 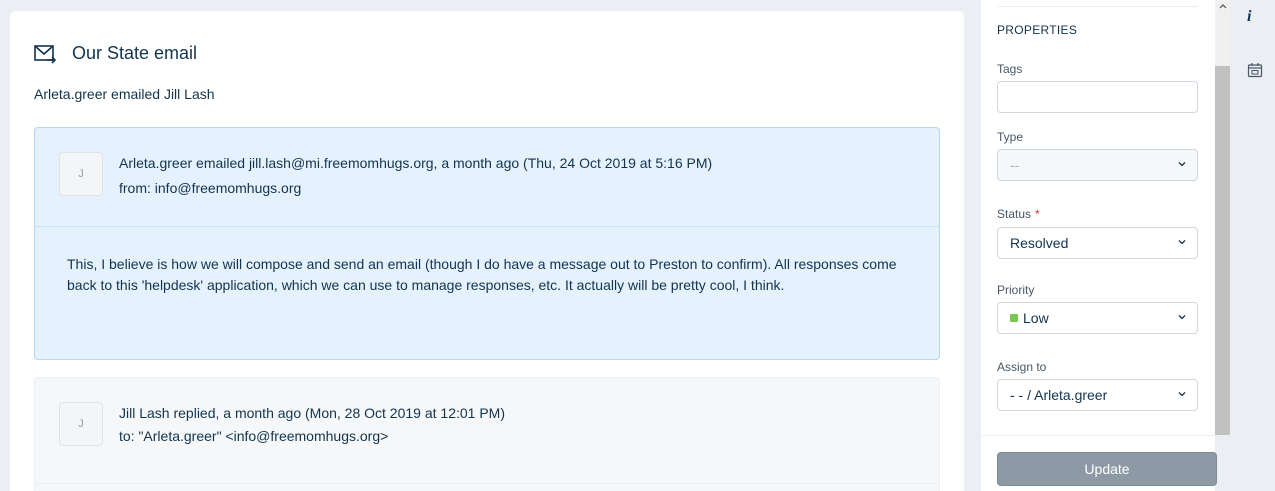 I want to click on priority-label: Priority, so click(x=1016, y=290).